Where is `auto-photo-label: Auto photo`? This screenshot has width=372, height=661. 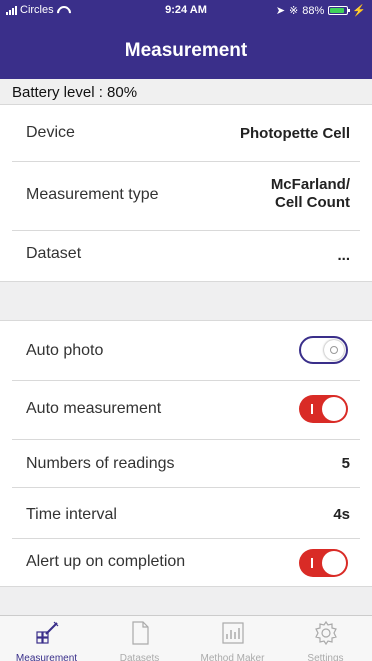 auto-photo-label: Auto photo is located at coordinates (65, 350).